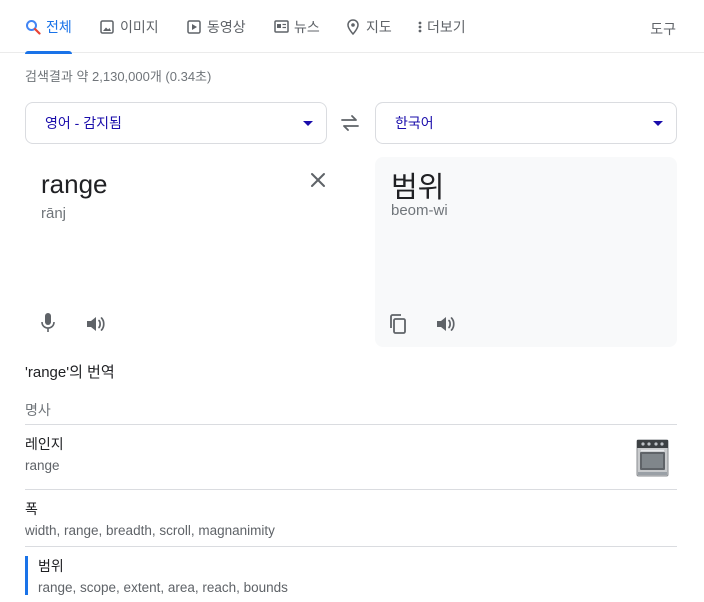 The width and height of the screenshot is (704, 602). I want to click on tab-label: 전체, so click(59, 26).